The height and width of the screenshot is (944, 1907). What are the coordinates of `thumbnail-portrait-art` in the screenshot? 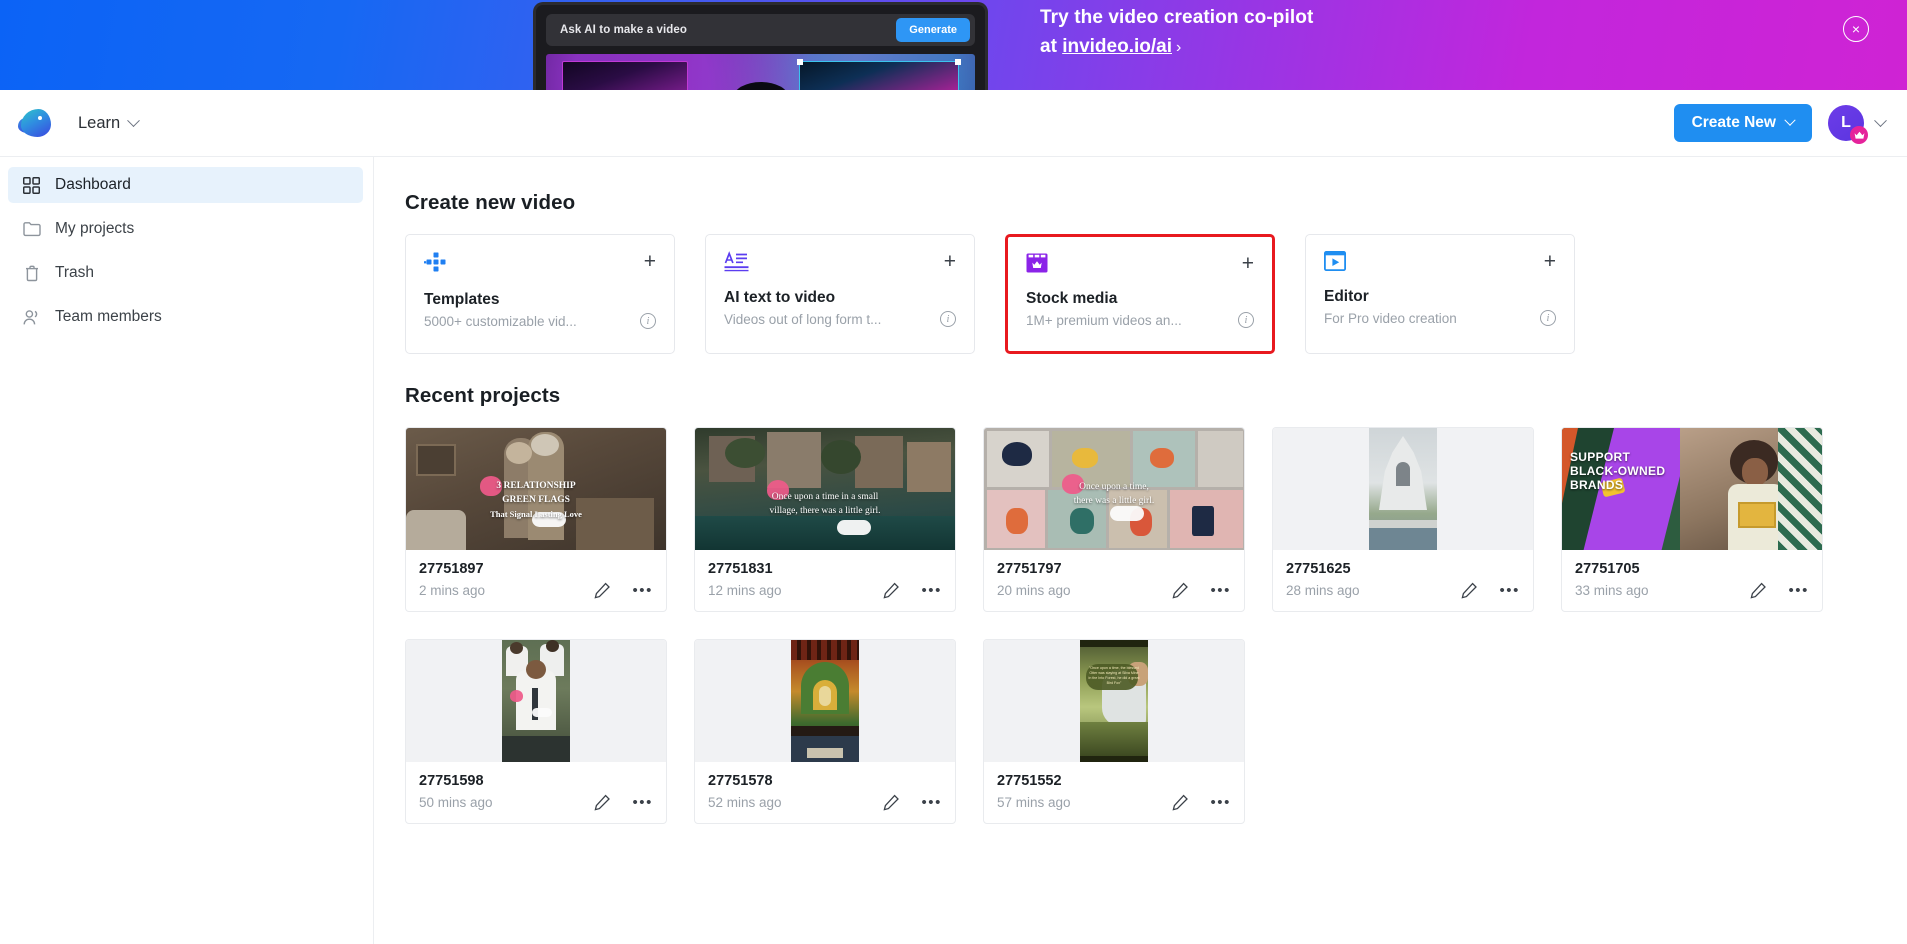 It's located at (825, 701).